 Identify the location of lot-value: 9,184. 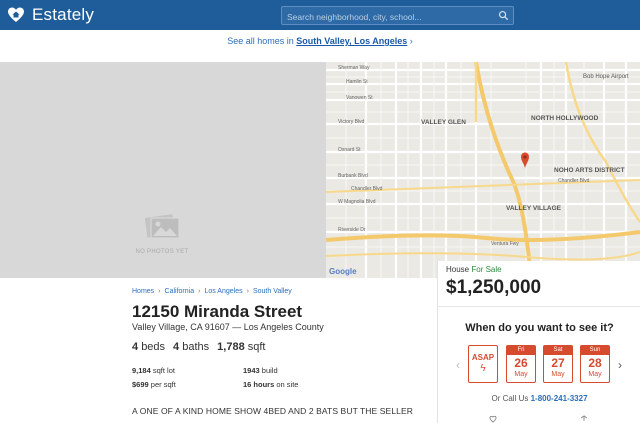
(141, 370).